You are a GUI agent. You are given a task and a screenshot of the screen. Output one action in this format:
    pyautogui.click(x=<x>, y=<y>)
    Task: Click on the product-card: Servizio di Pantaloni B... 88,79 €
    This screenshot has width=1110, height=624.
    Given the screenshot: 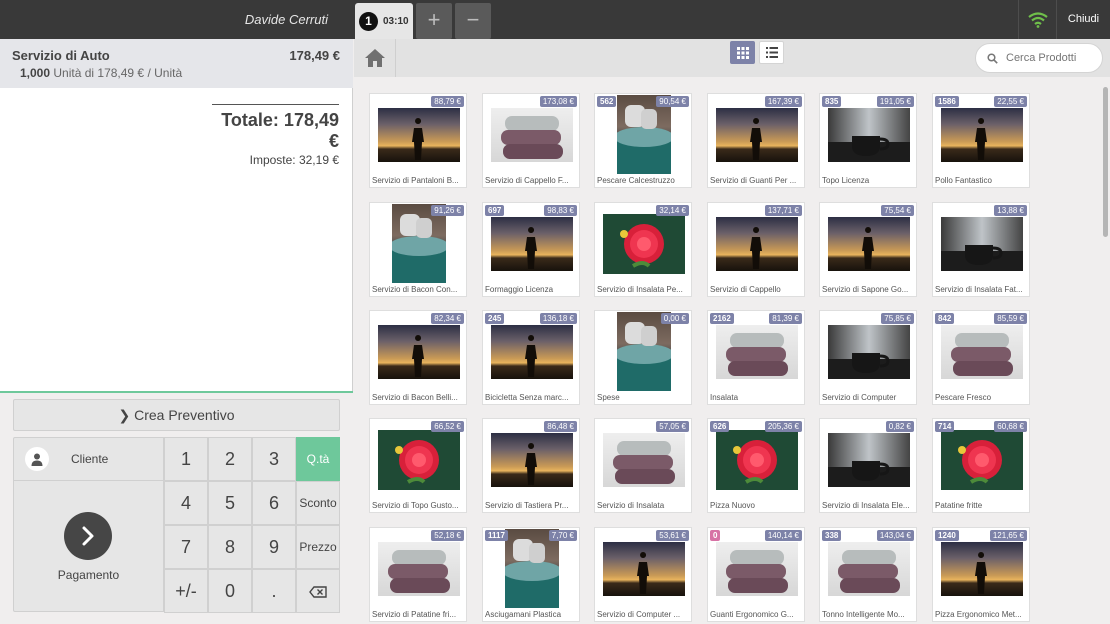 What is the action you would take?
    pyautogui.click(x=418, y=140)
    